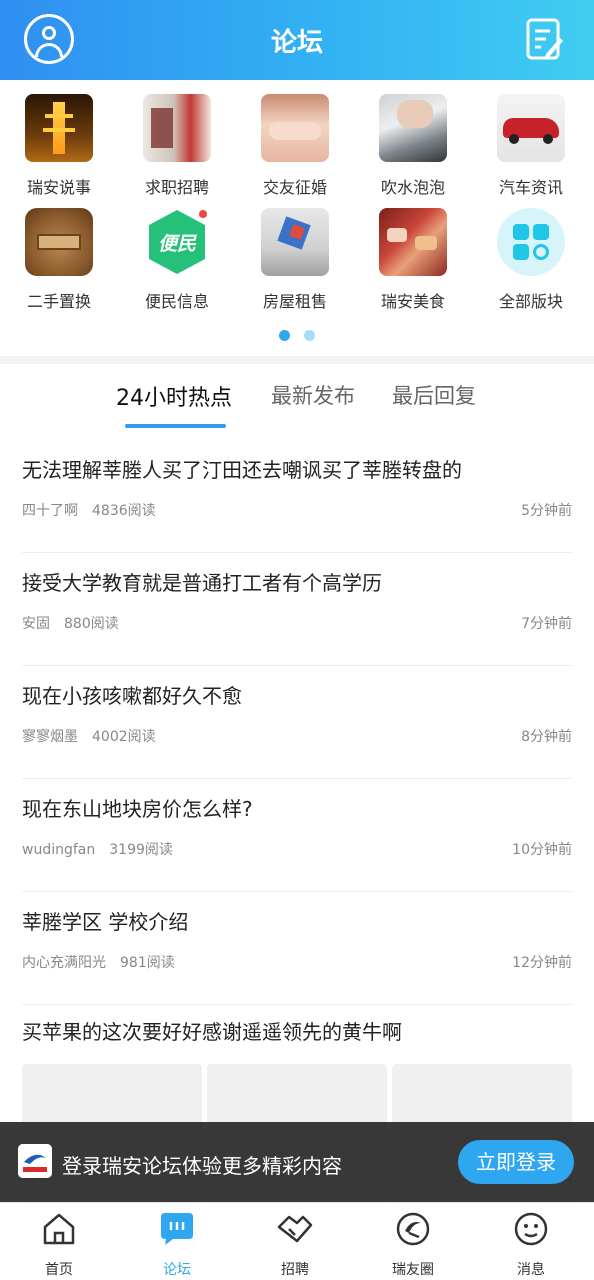 The width and height of the screenshot is (594, 1280). Describe the element at coordinates (294, 301) in the screenshot. I see `category-label: 房屋租售` at that location.